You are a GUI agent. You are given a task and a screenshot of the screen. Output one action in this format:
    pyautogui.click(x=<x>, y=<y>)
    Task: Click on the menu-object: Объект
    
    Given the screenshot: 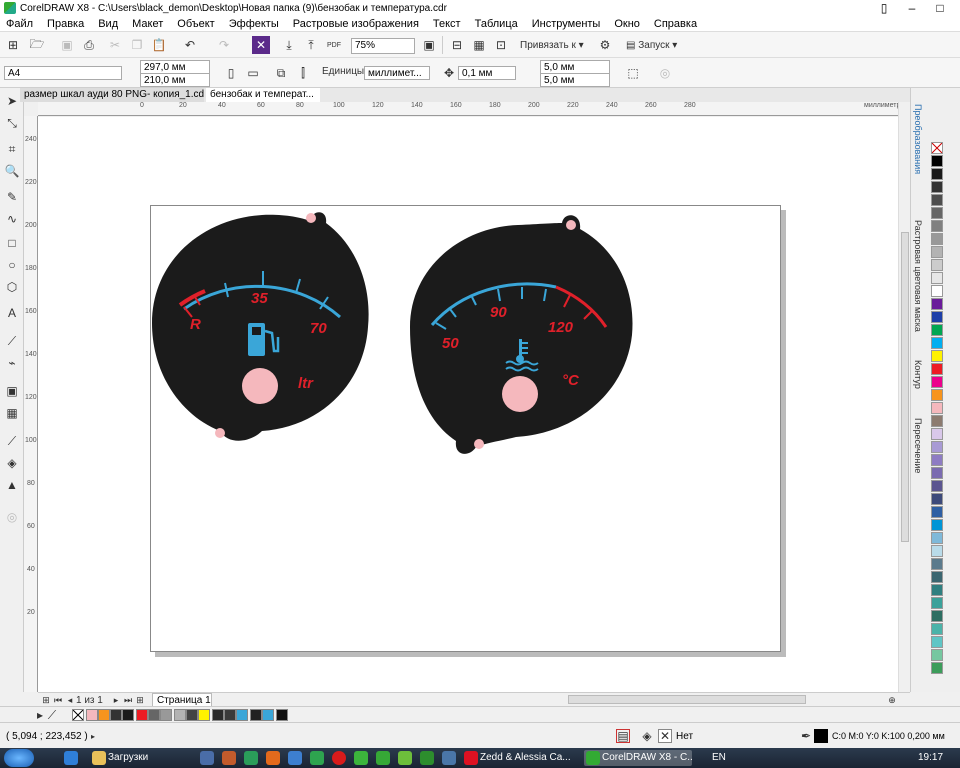 What is the action you would take?
    pyautogui.click(x=195, y=24)
    